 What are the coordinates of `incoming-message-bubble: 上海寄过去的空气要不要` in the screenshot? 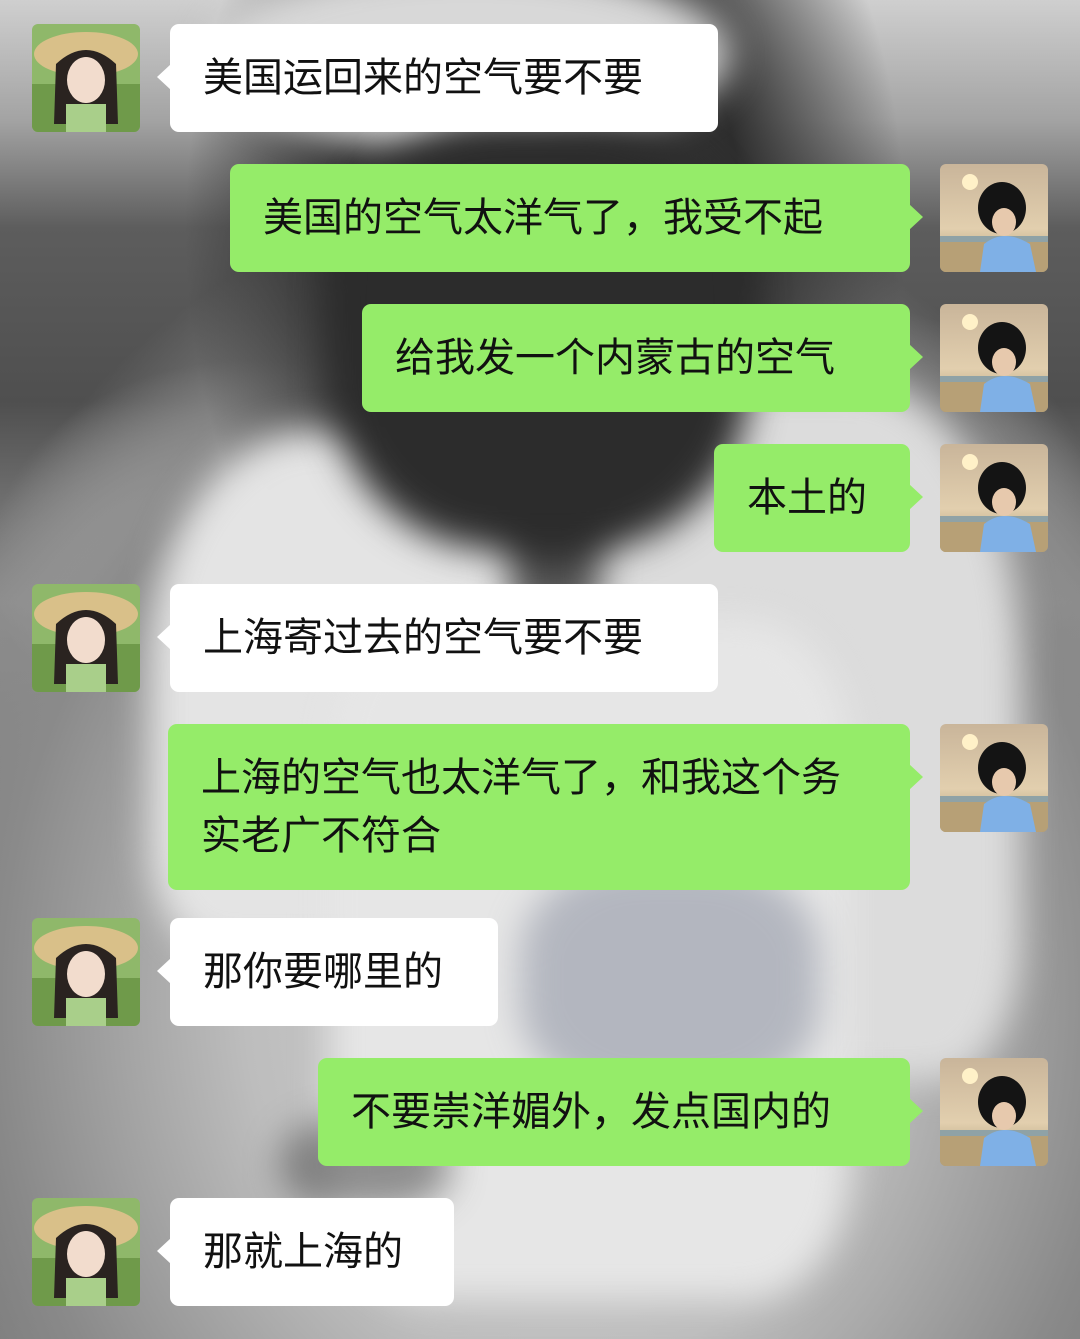 It's located at (437, 638).